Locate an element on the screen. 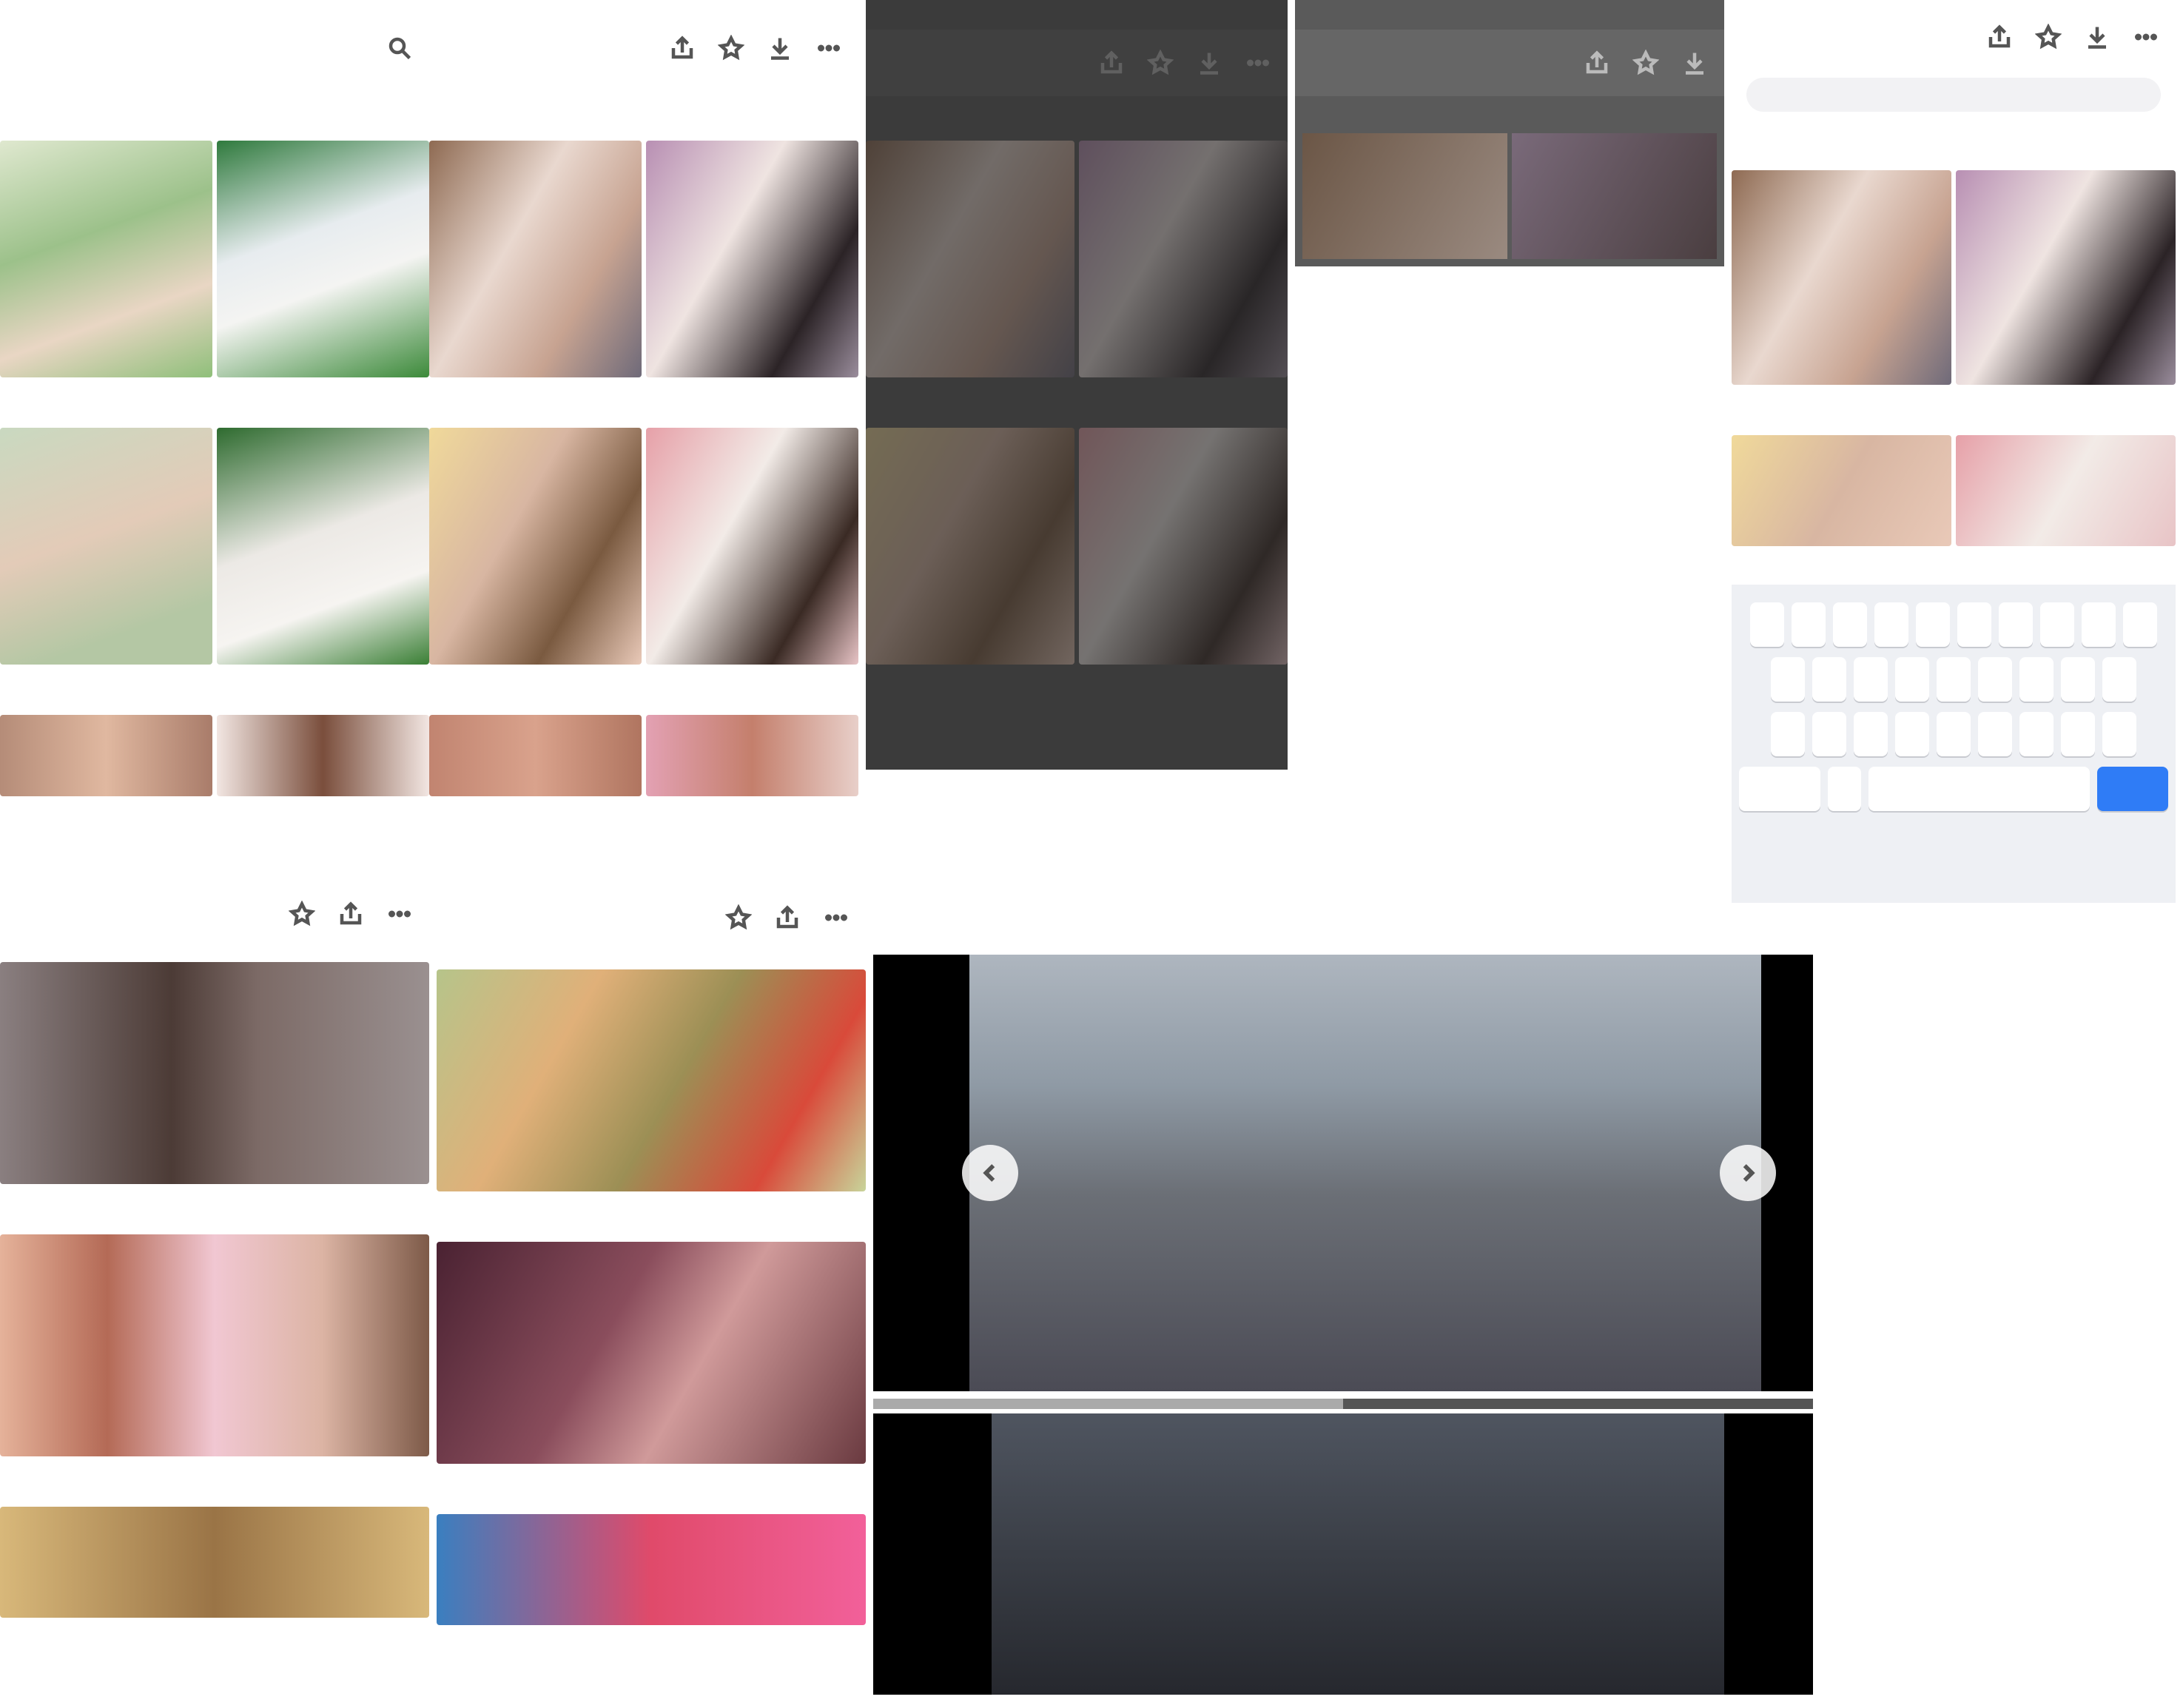  chevron-right-icon is located at coordinates (1749, 1173).